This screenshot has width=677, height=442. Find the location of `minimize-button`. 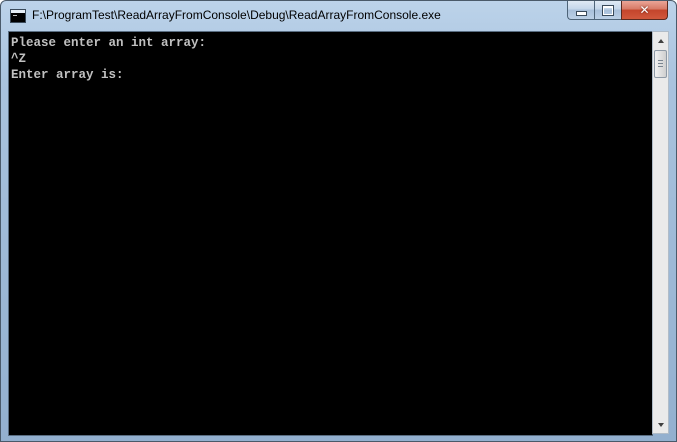

minimize-button is located at coordinates (580, 10).